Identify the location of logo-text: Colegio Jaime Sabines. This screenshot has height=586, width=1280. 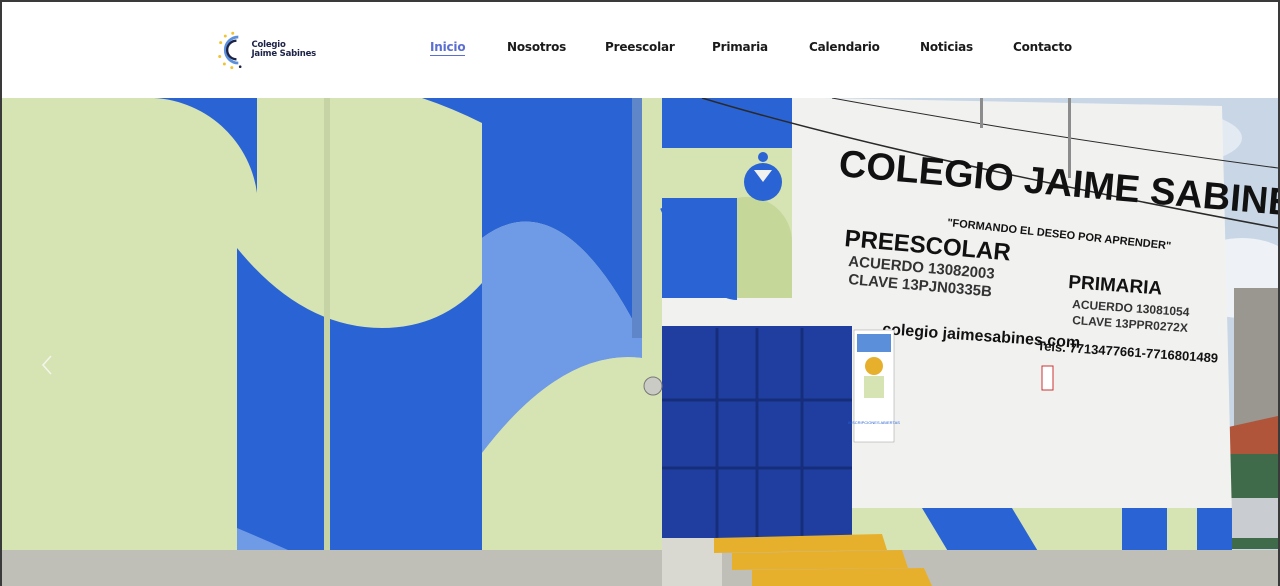
(283, 49).